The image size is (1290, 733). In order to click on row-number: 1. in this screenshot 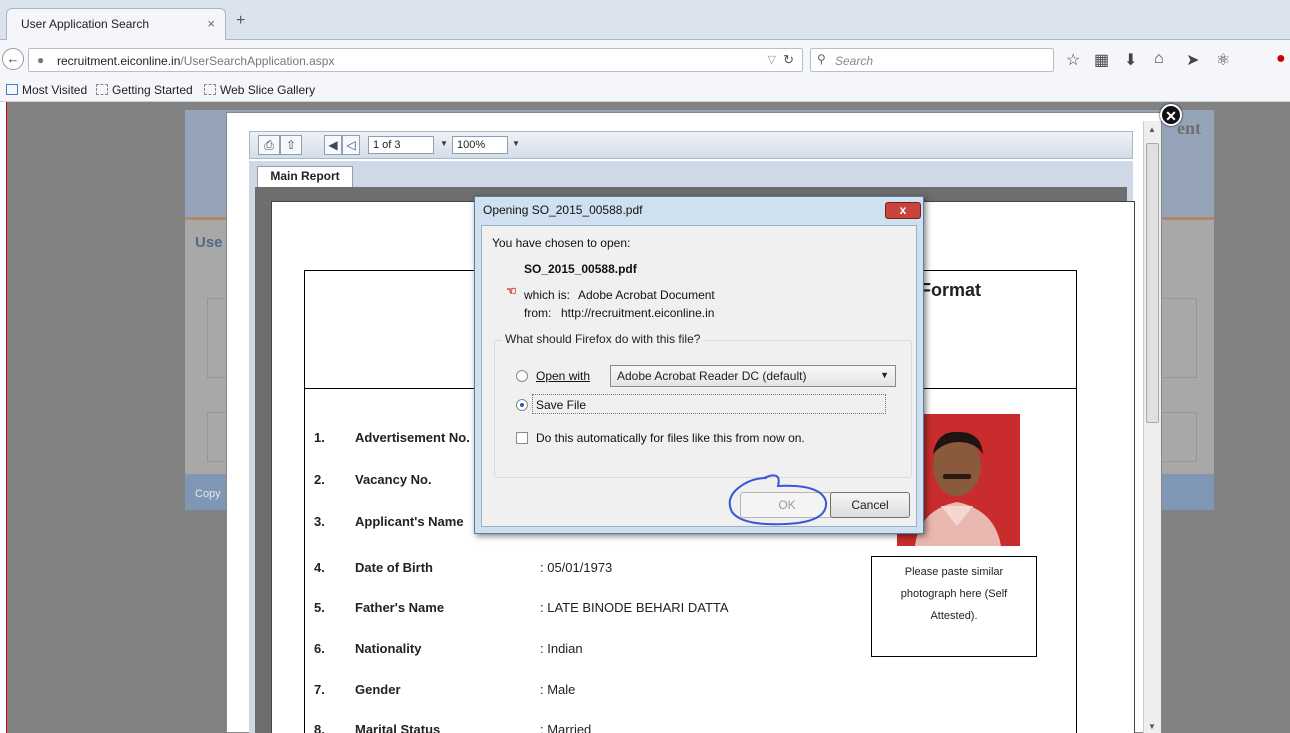, I will do `click(319, 437)`.